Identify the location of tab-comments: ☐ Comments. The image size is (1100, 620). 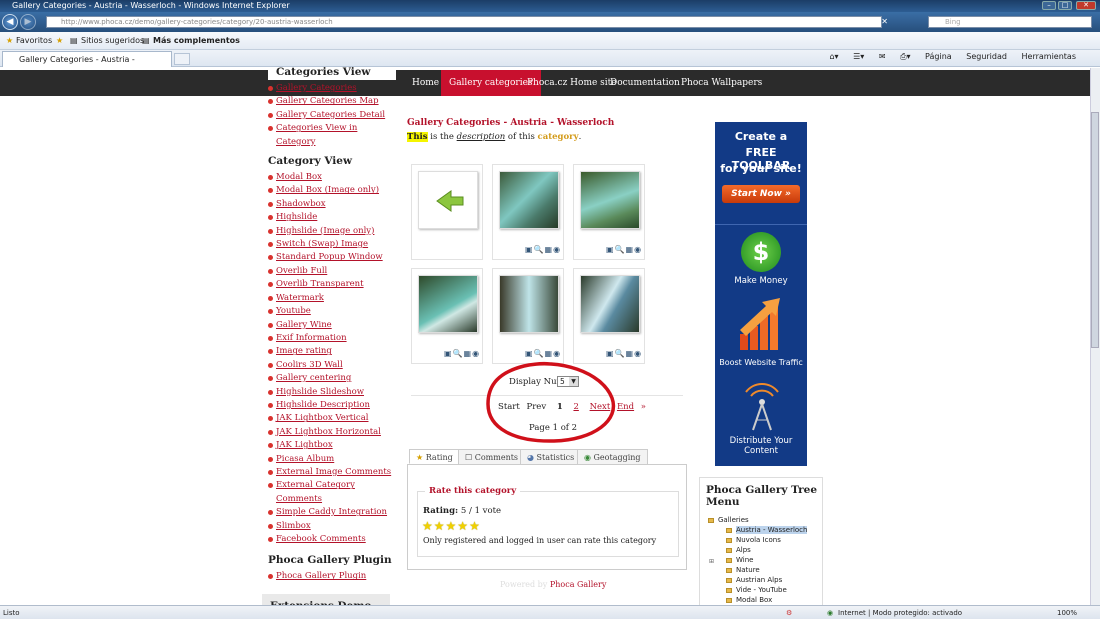
(492, 456).